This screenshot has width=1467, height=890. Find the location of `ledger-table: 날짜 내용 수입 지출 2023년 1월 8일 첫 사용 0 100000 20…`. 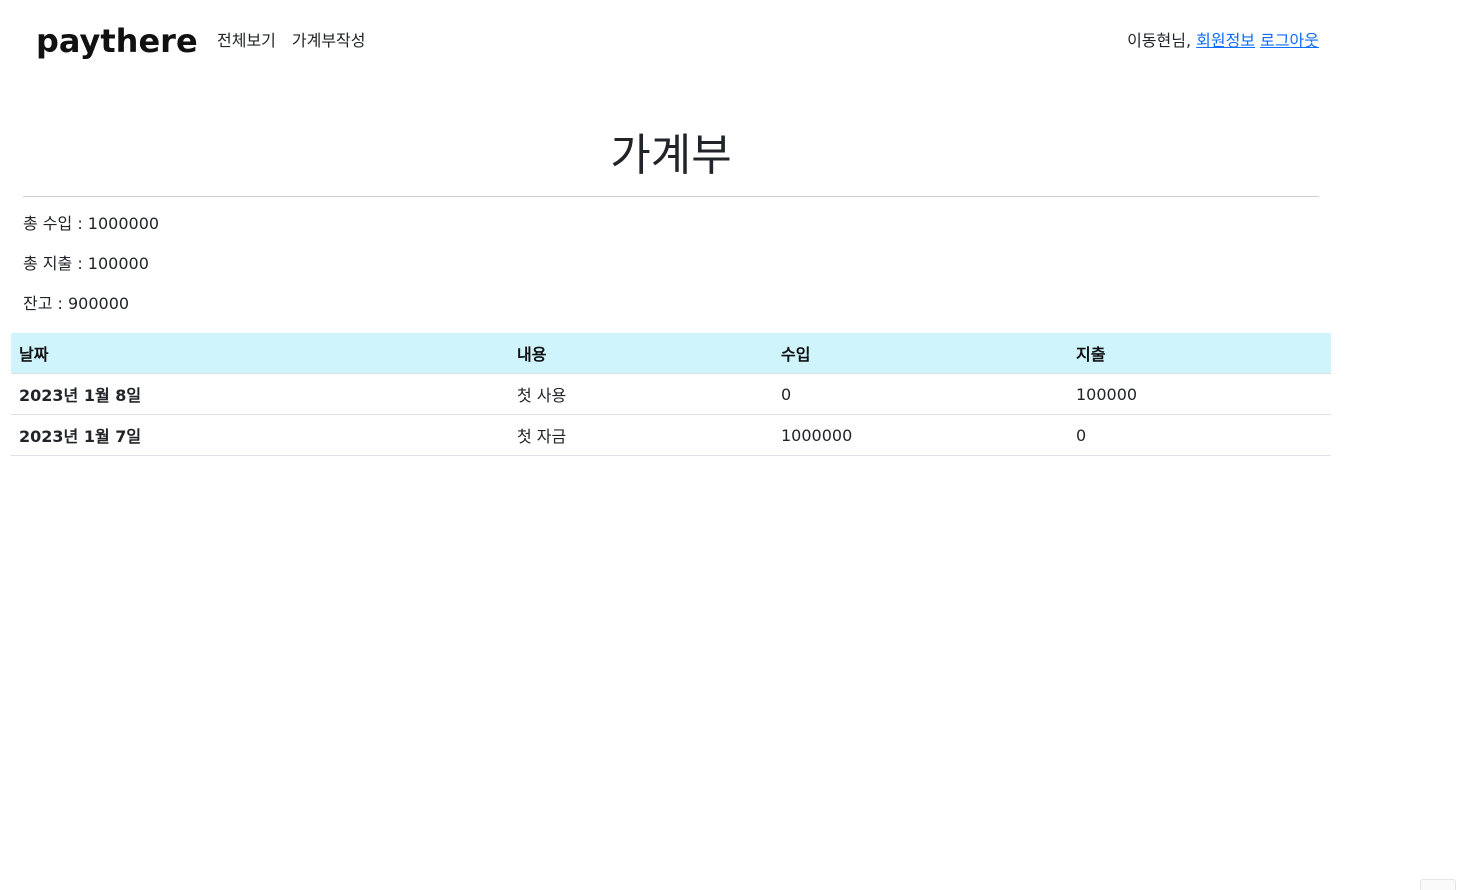

ledger-table: 날짜 내용 수입 지출 2023년 1월 8일 첫 사용 0 100000 20… is located at coordinates (671, 394).